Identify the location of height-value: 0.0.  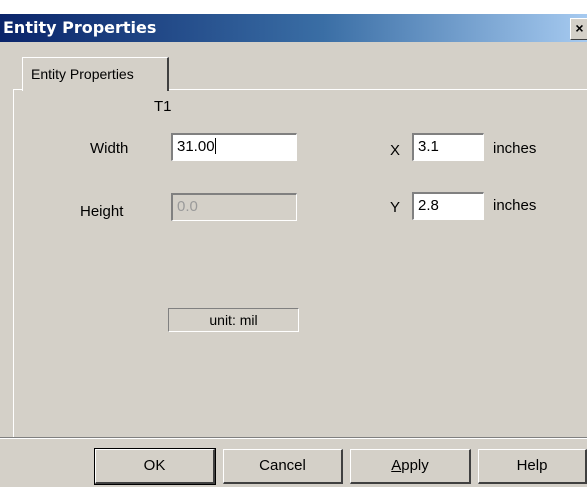
(187, 206).